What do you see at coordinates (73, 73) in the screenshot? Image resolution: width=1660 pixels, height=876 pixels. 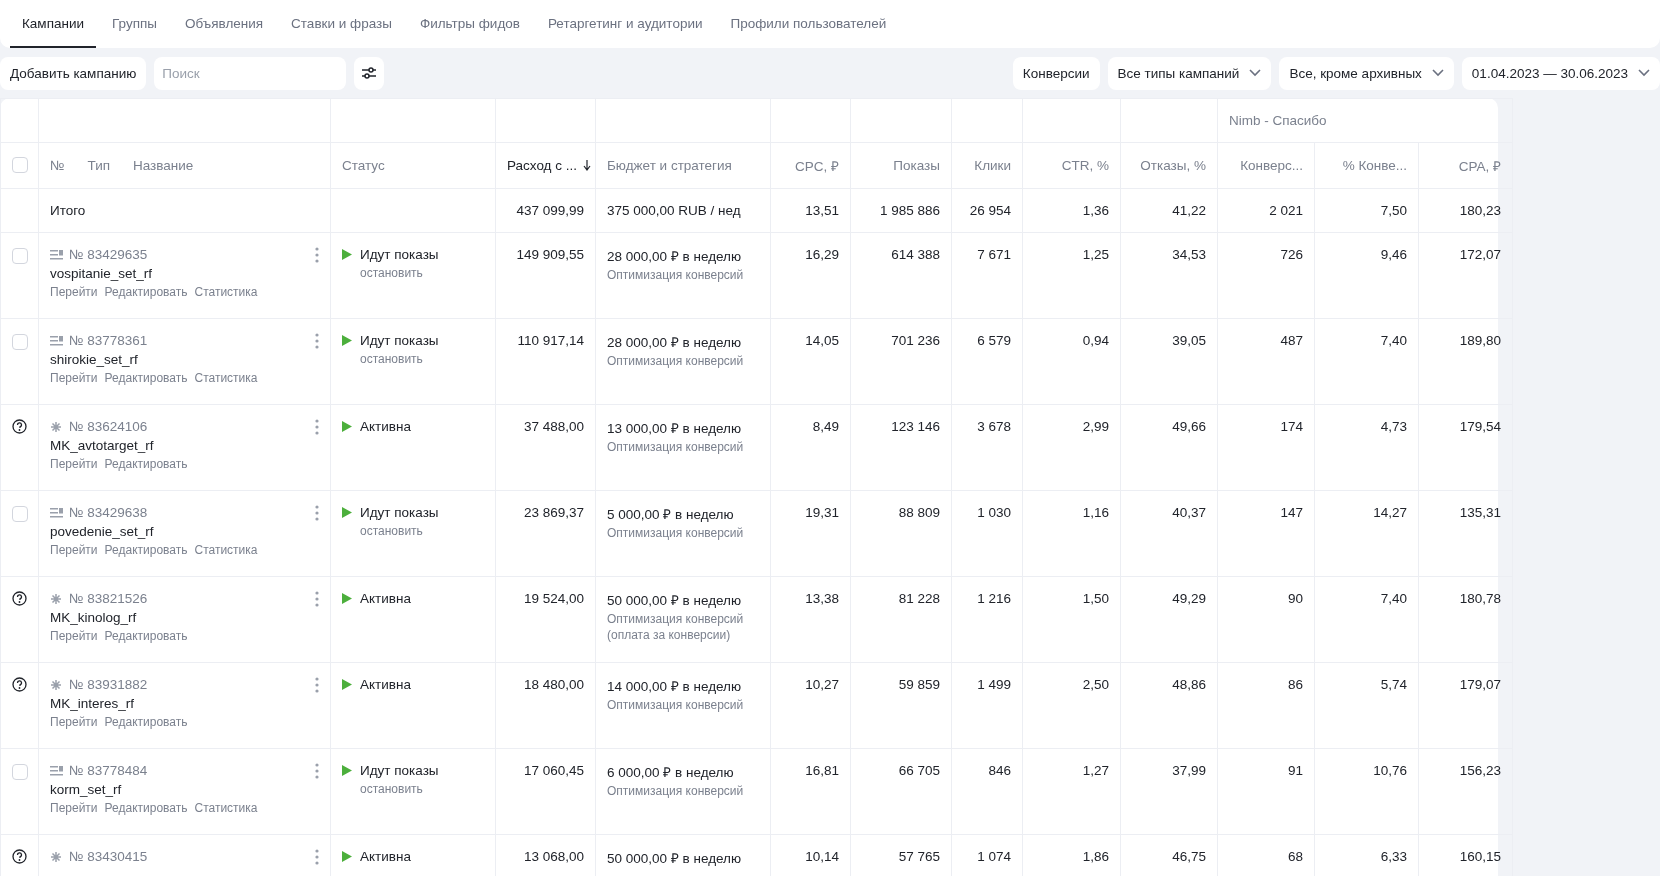 I see `add-campaign-button: Добавить кампанию` at bounding box center [73, 73].